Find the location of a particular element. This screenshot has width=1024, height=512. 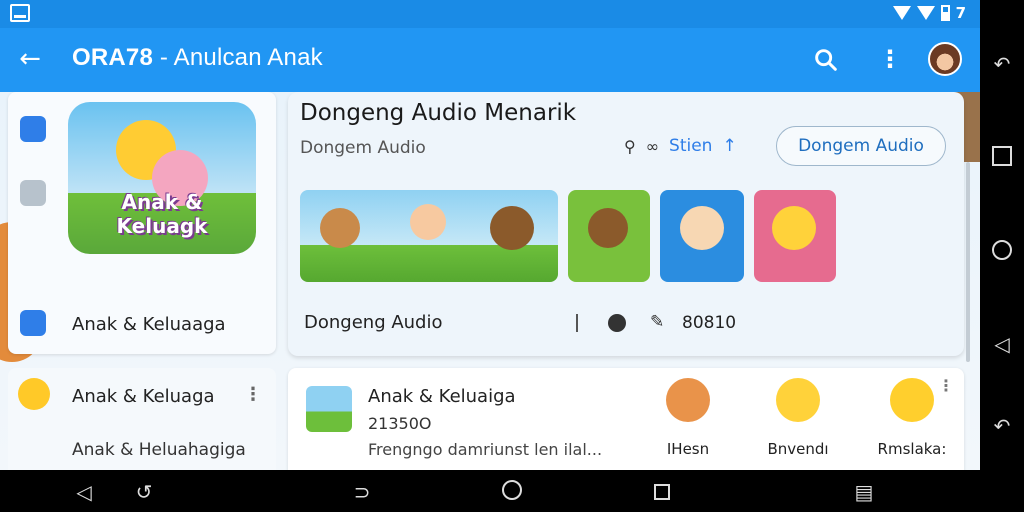

section-title: Dongeng Audio Menarik is located at coordinates (438, 113).